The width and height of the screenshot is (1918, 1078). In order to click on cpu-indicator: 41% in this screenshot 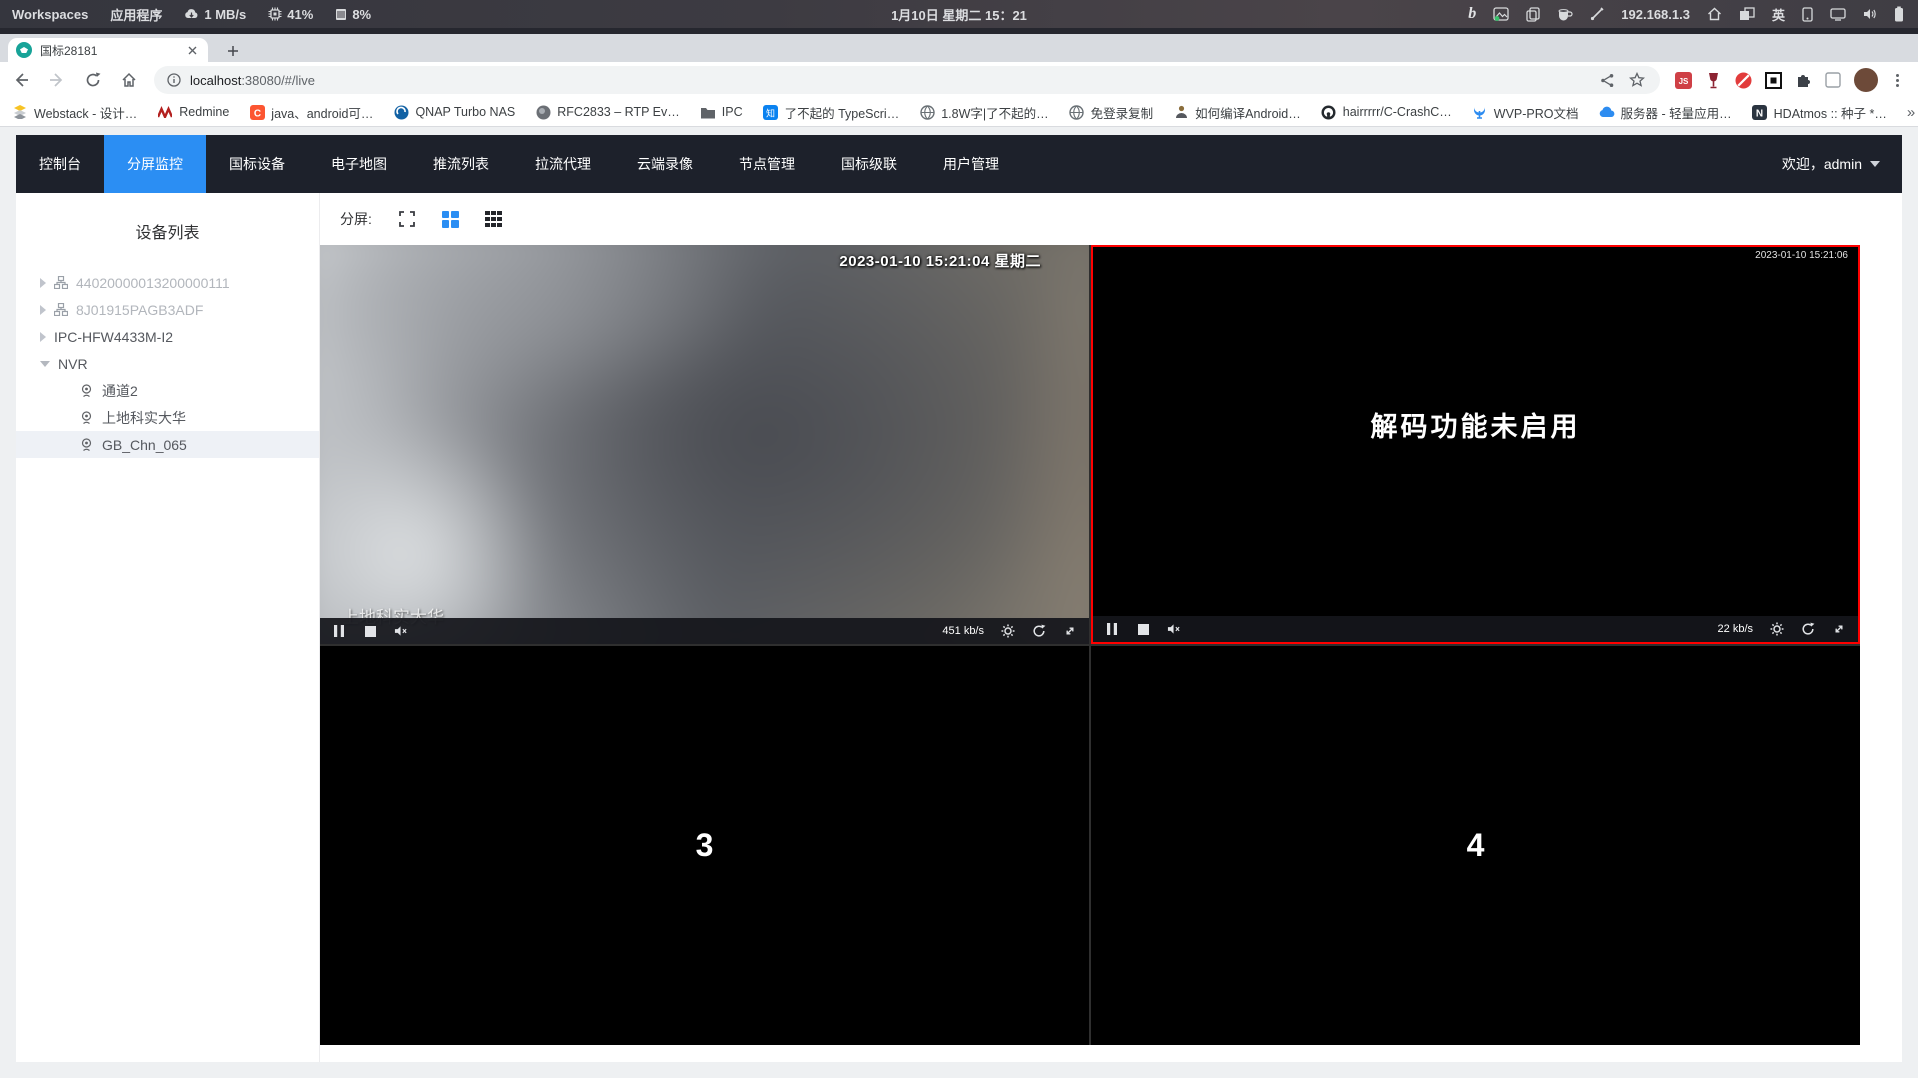, I will do `click(290, 14)`.